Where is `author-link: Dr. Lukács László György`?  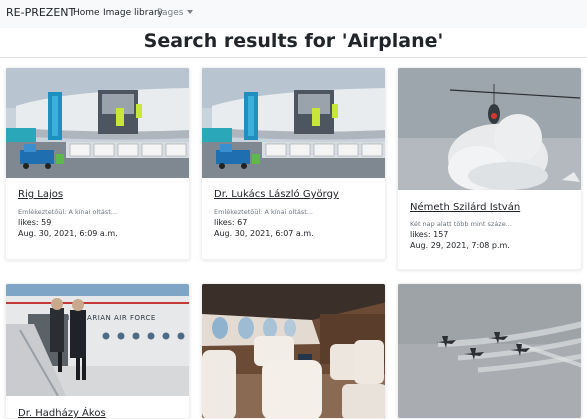 author-link: Dr. Lukács László György is located at coordinates (276, 194).